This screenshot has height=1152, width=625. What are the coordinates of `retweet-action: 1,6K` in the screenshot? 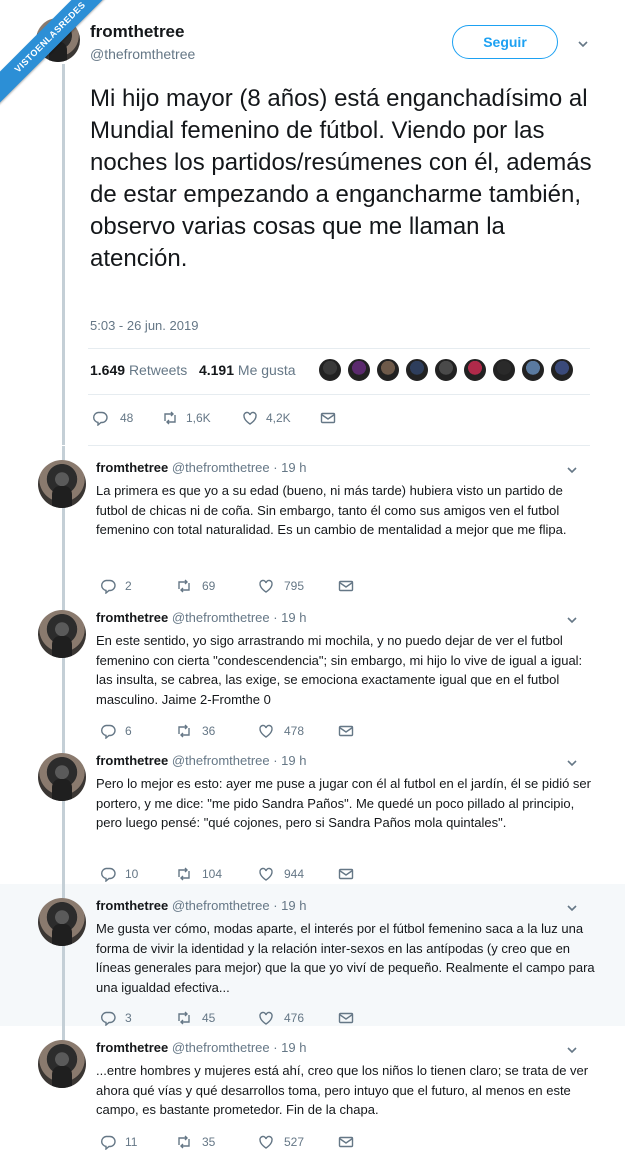 It's located at (202, 418).